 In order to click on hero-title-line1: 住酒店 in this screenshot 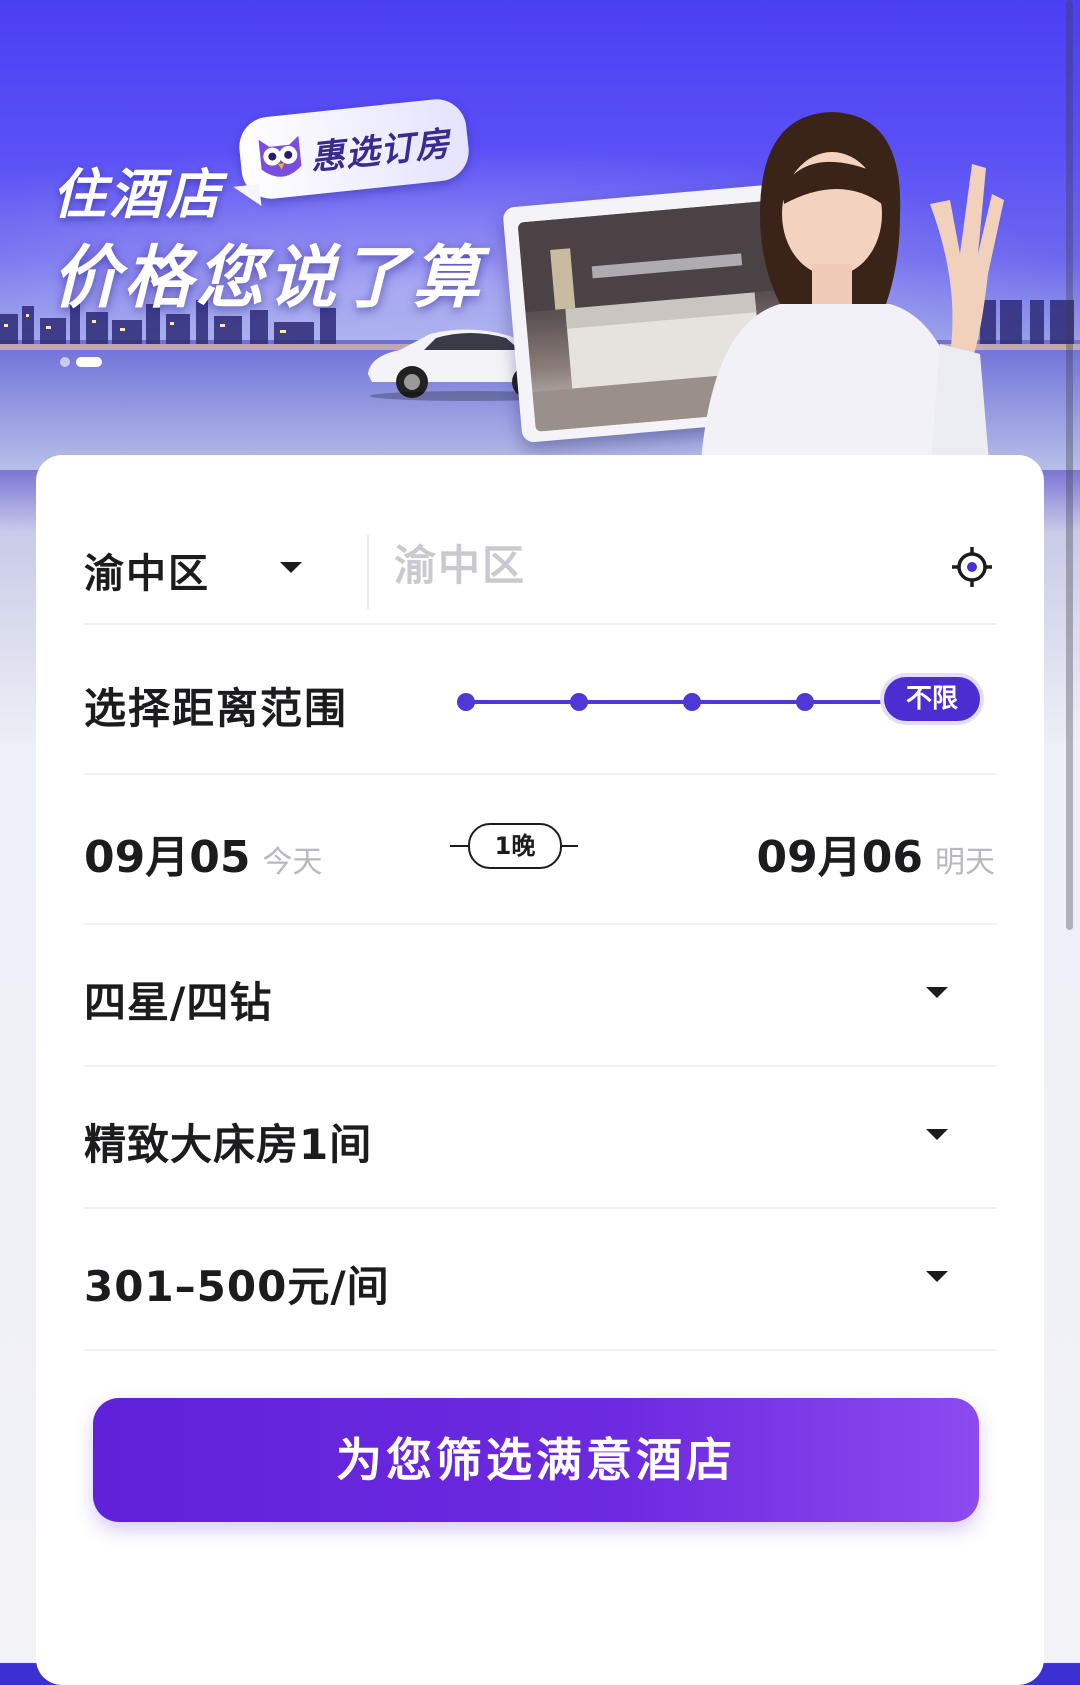, I will do `click(137, 194)`.